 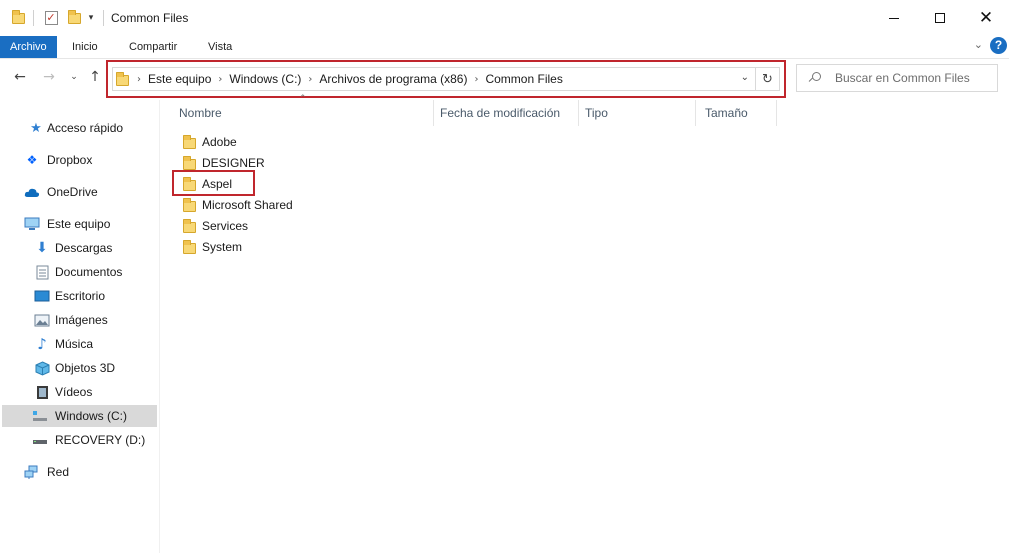 I want to click on title-bar: ✓ ▾ Common Files ✕, so click(x=504, y=18).